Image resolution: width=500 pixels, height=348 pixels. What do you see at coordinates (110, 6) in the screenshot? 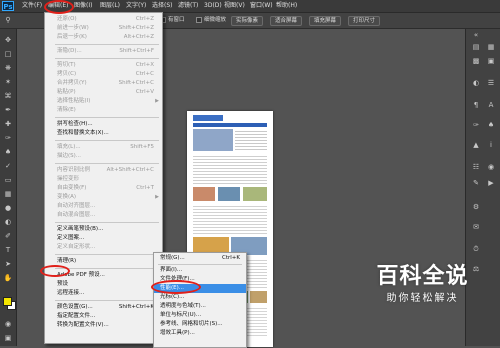
I see `menu-layer: 图层(L)` at bounding box center [110, 6].